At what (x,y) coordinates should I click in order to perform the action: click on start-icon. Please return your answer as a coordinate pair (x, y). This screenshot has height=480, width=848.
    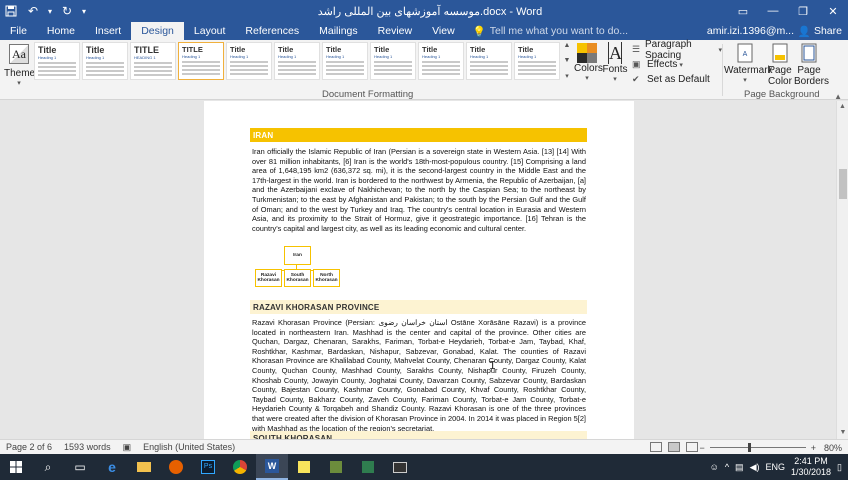
    Looking at the image, I should click on (16, 467).